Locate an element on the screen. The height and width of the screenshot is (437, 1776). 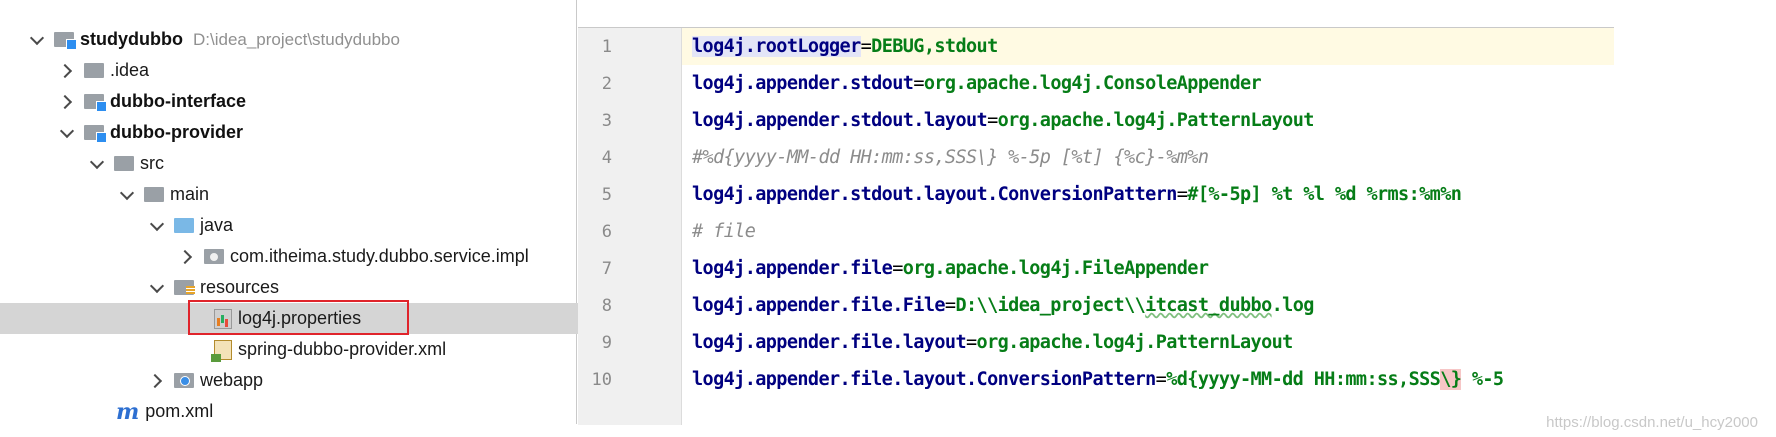
property-value: .log is located at coordinates (1293, 305).